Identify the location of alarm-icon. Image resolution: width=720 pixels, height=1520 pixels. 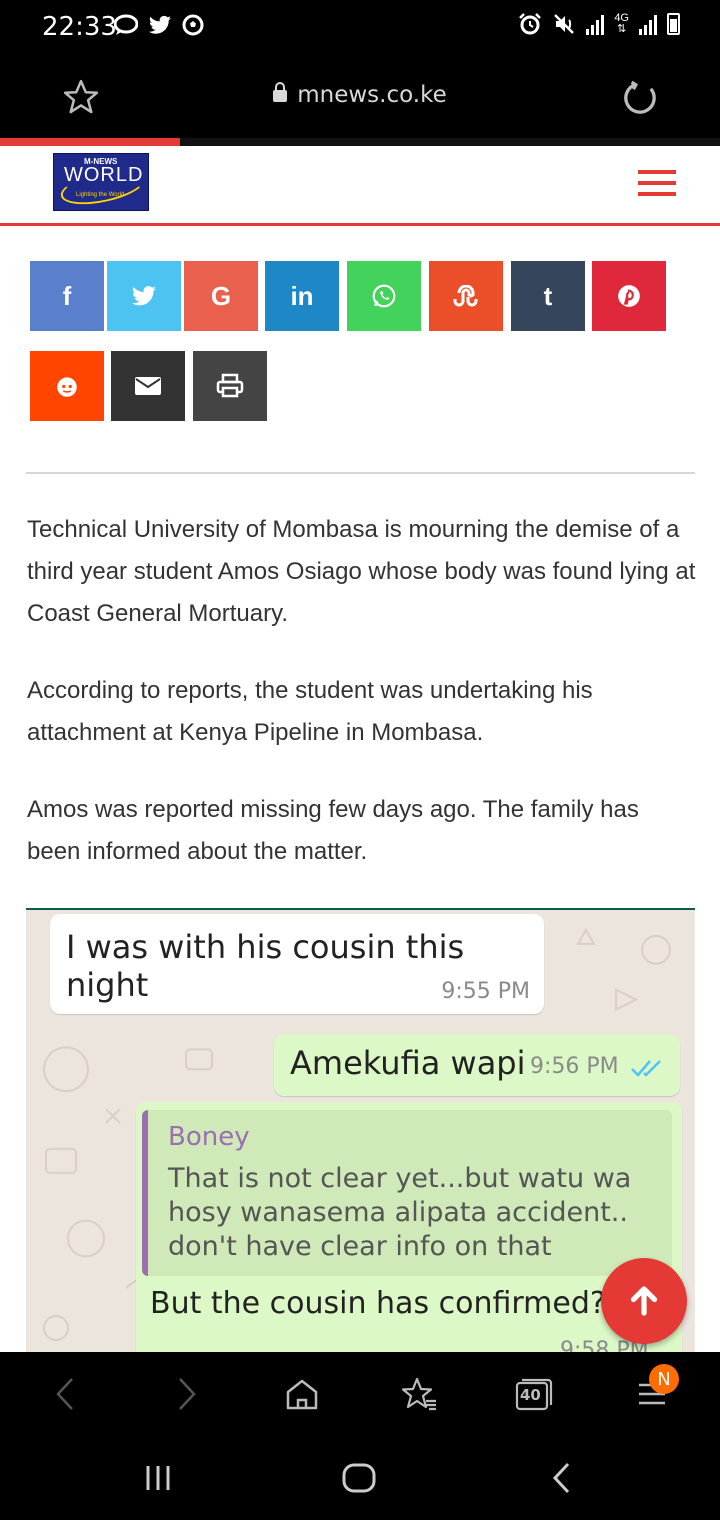
(530, 24).